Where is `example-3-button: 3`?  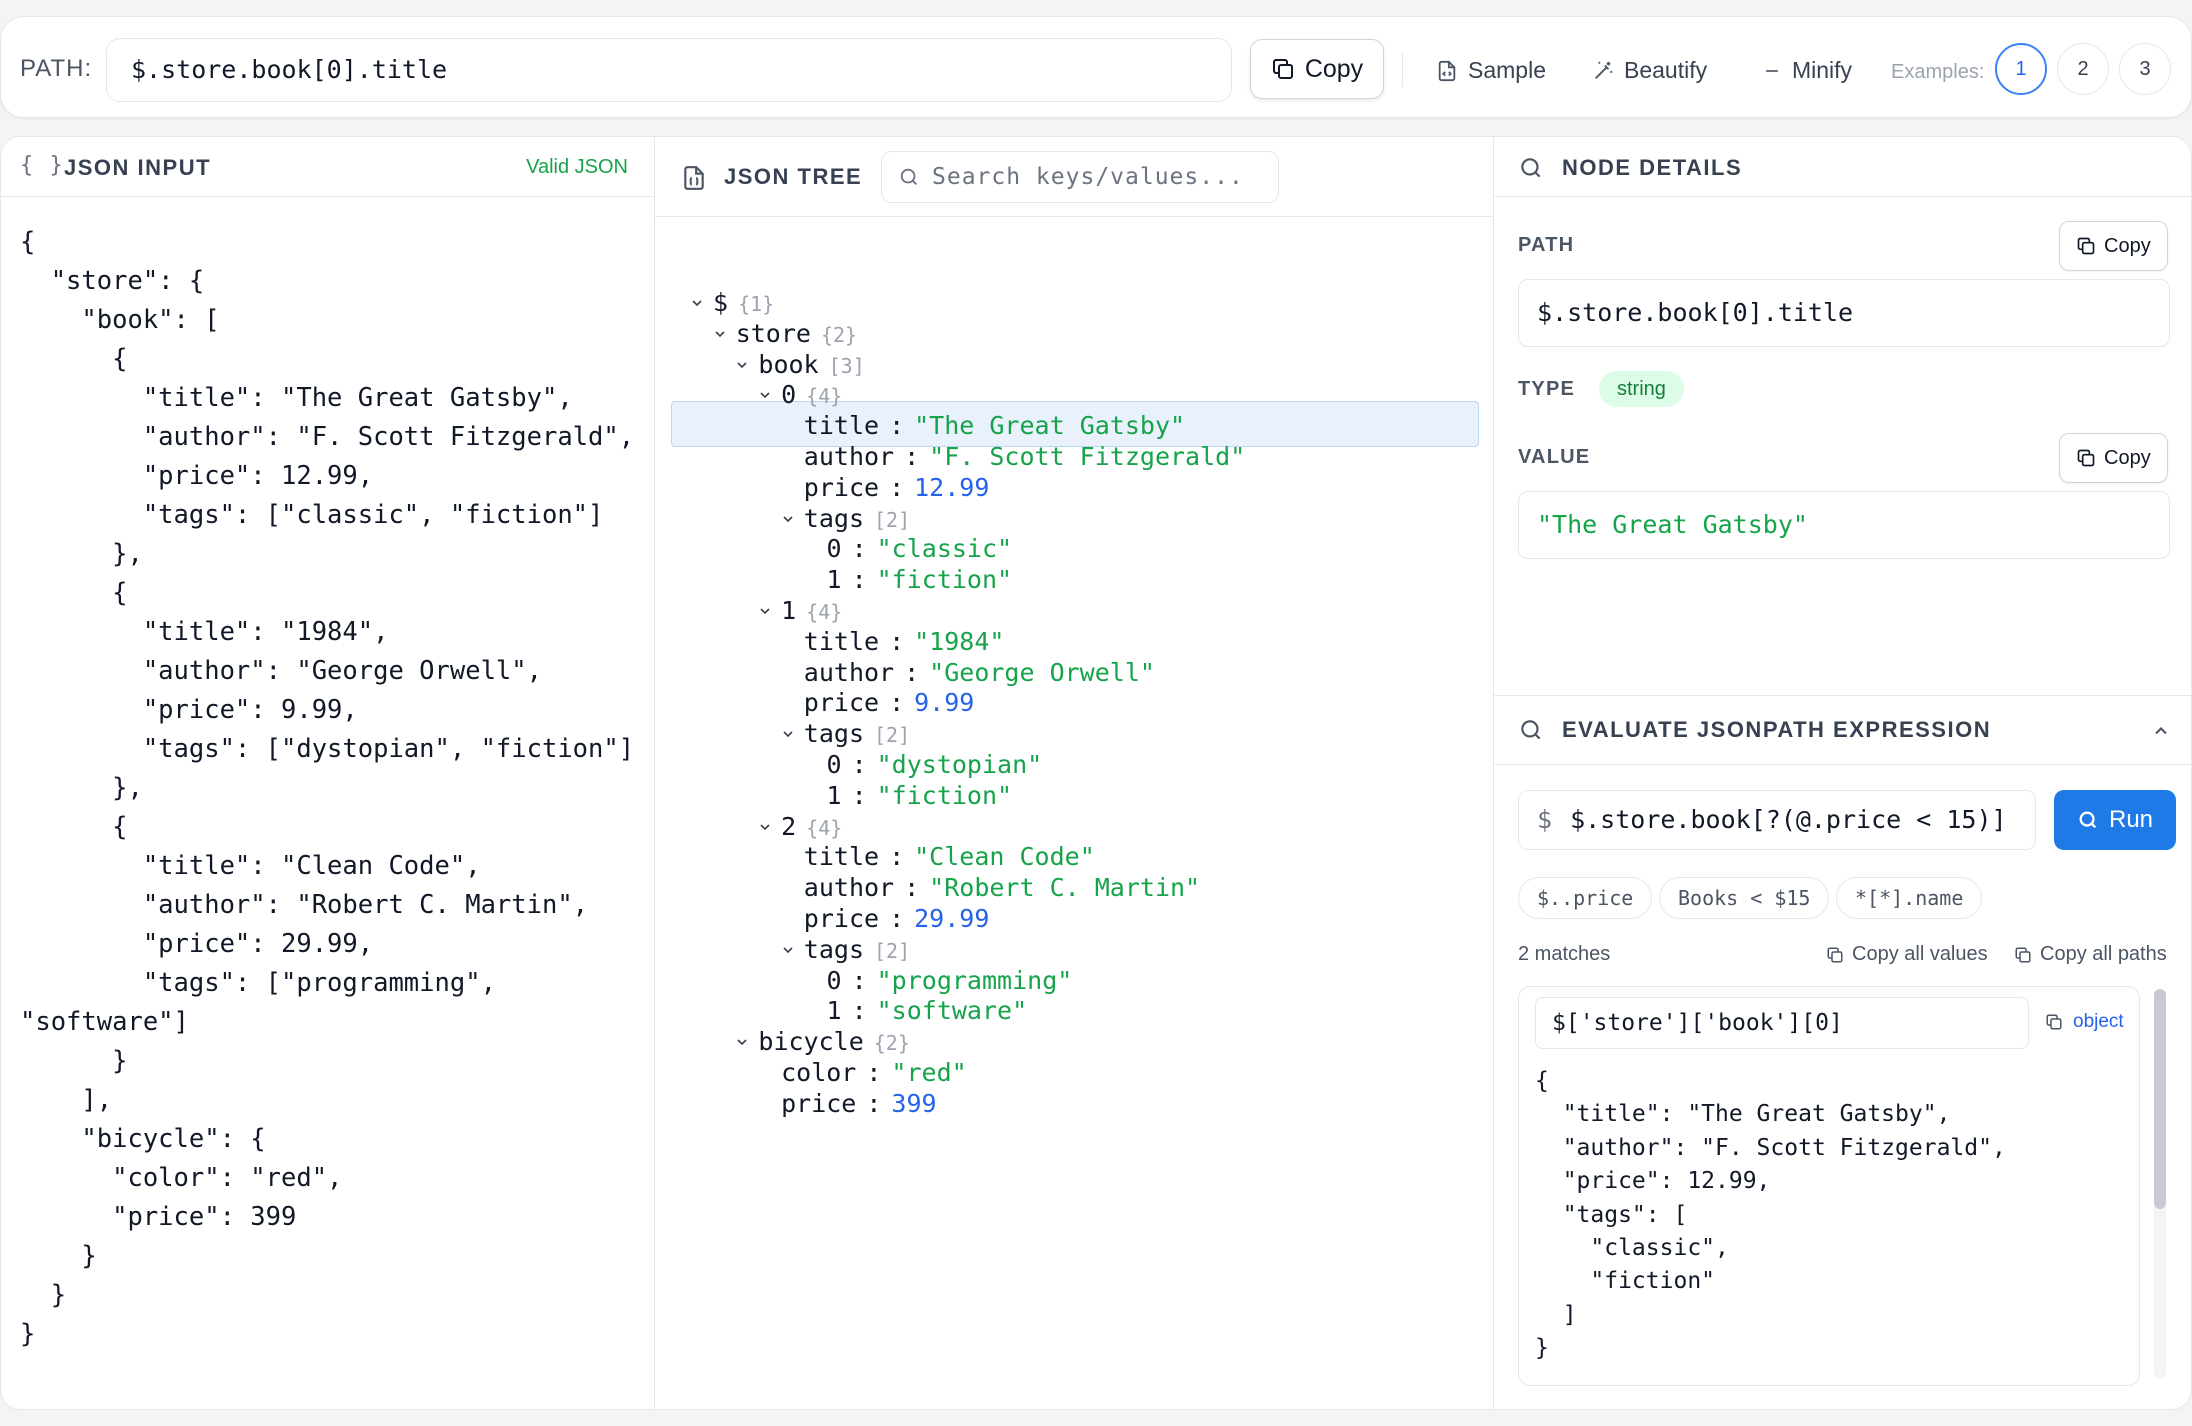
example-3-button: 3 is located at coordinates (2145, 69).